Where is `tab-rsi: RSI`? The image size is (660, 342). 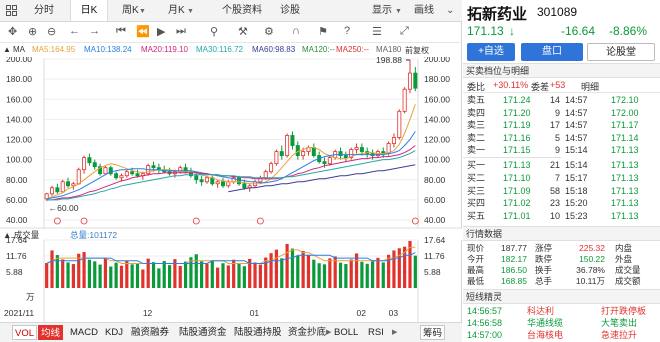
tab-rsi: RSI is located at coordinates (376, 332).